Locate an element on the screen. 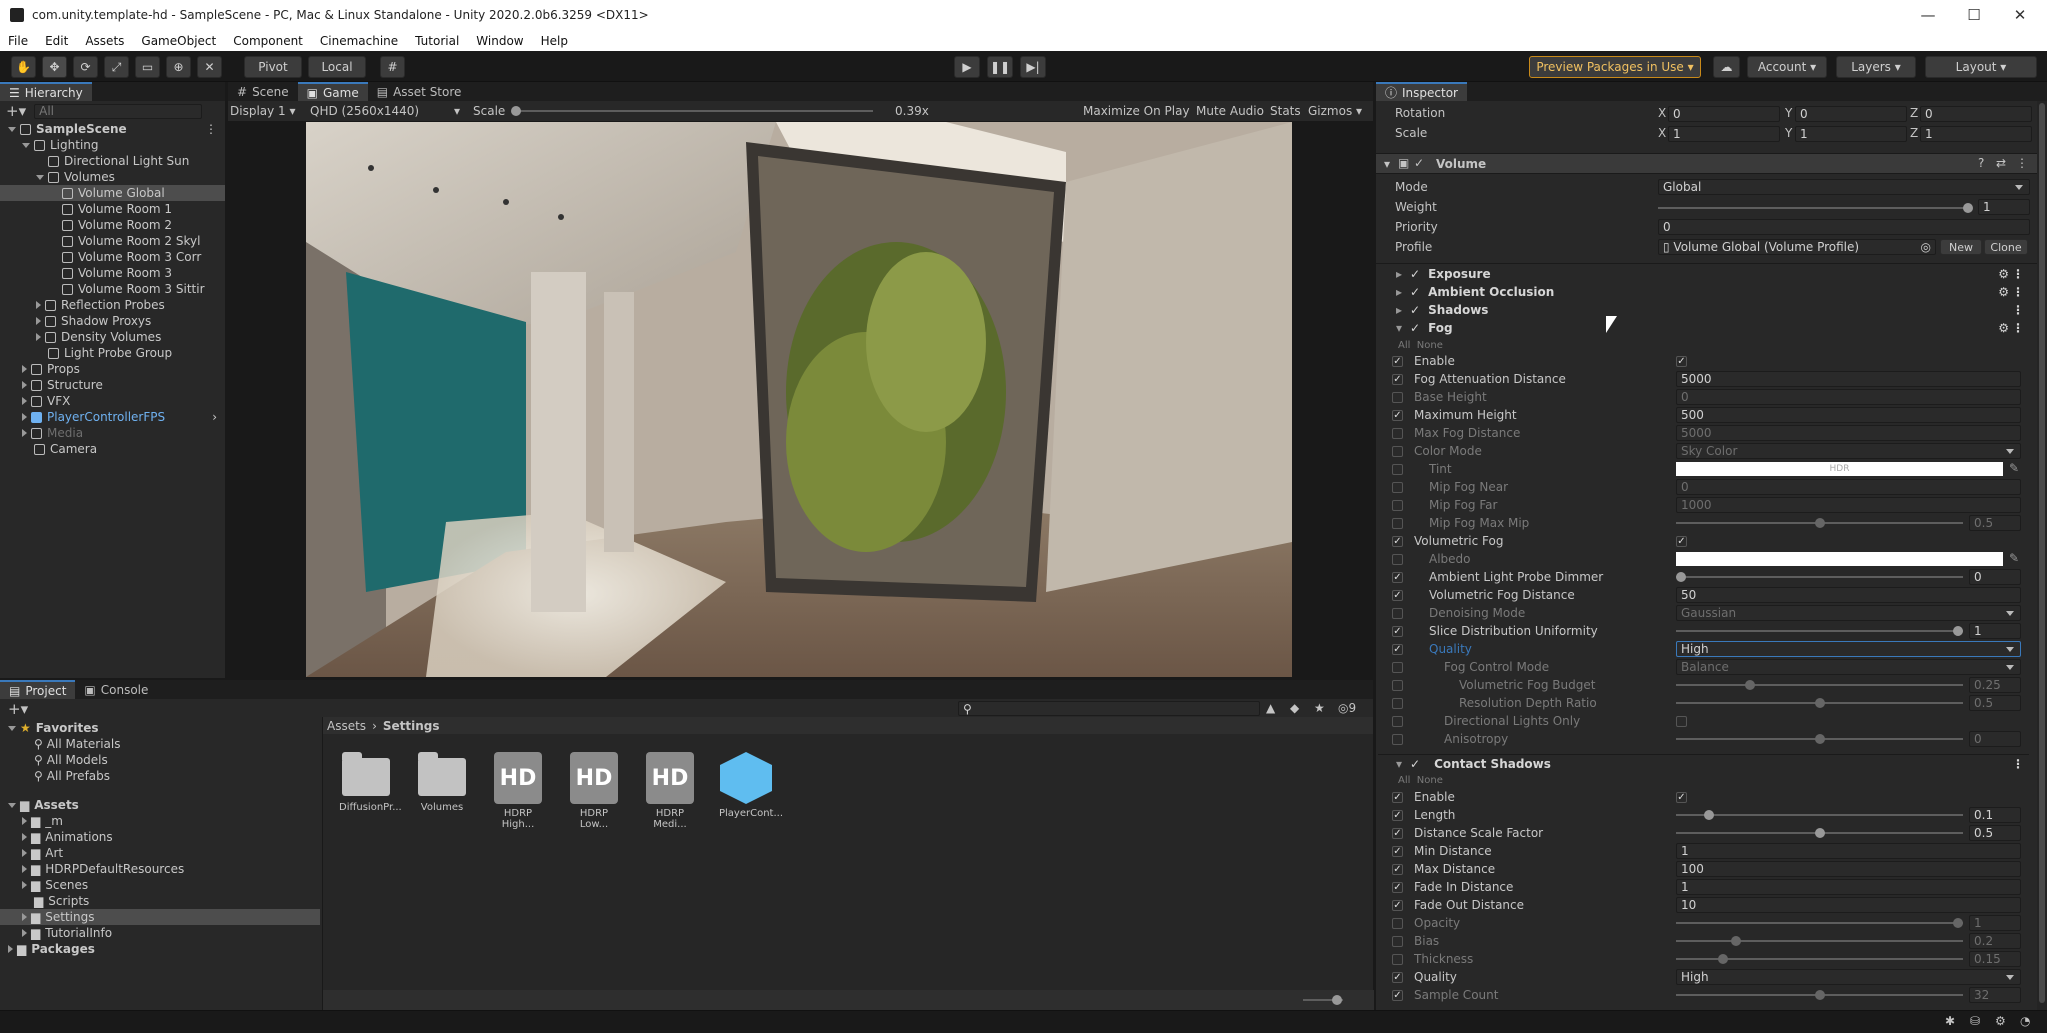 The width and height of the screenshot is (2047, 1033). preview-packages-button: Preview Packages in Use ▾ is located at coordinates (1615, 67).